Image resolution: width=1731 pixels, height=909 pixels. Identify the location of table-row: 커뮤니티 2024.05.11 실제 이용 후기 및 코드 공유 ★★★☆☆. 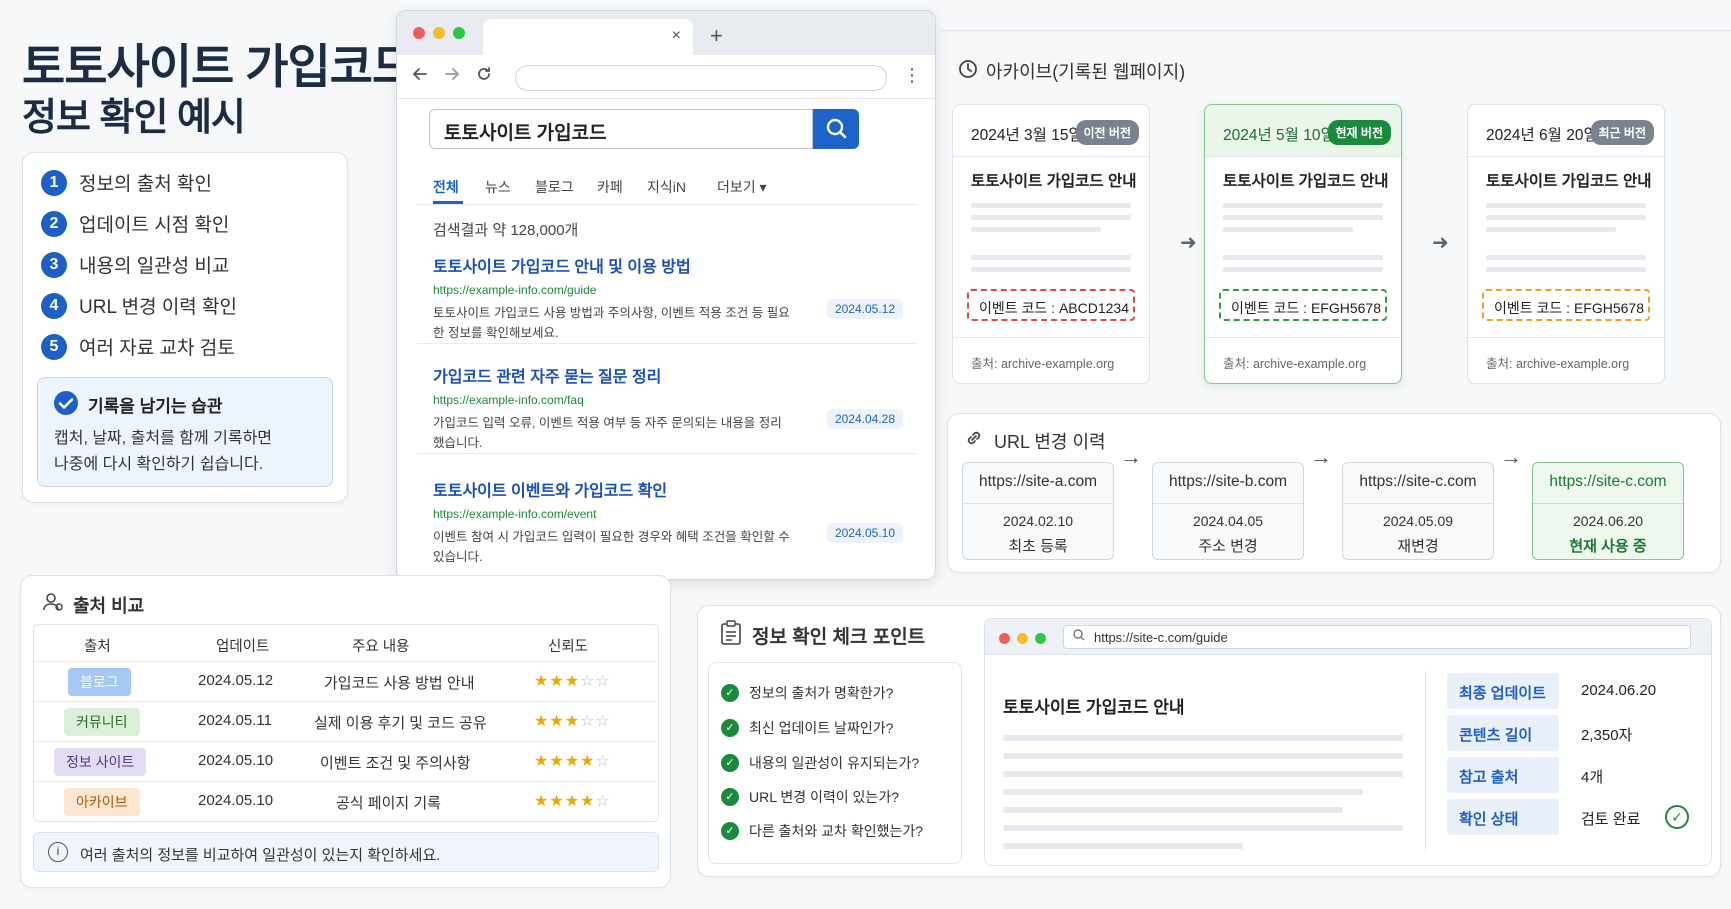
(346, 721).